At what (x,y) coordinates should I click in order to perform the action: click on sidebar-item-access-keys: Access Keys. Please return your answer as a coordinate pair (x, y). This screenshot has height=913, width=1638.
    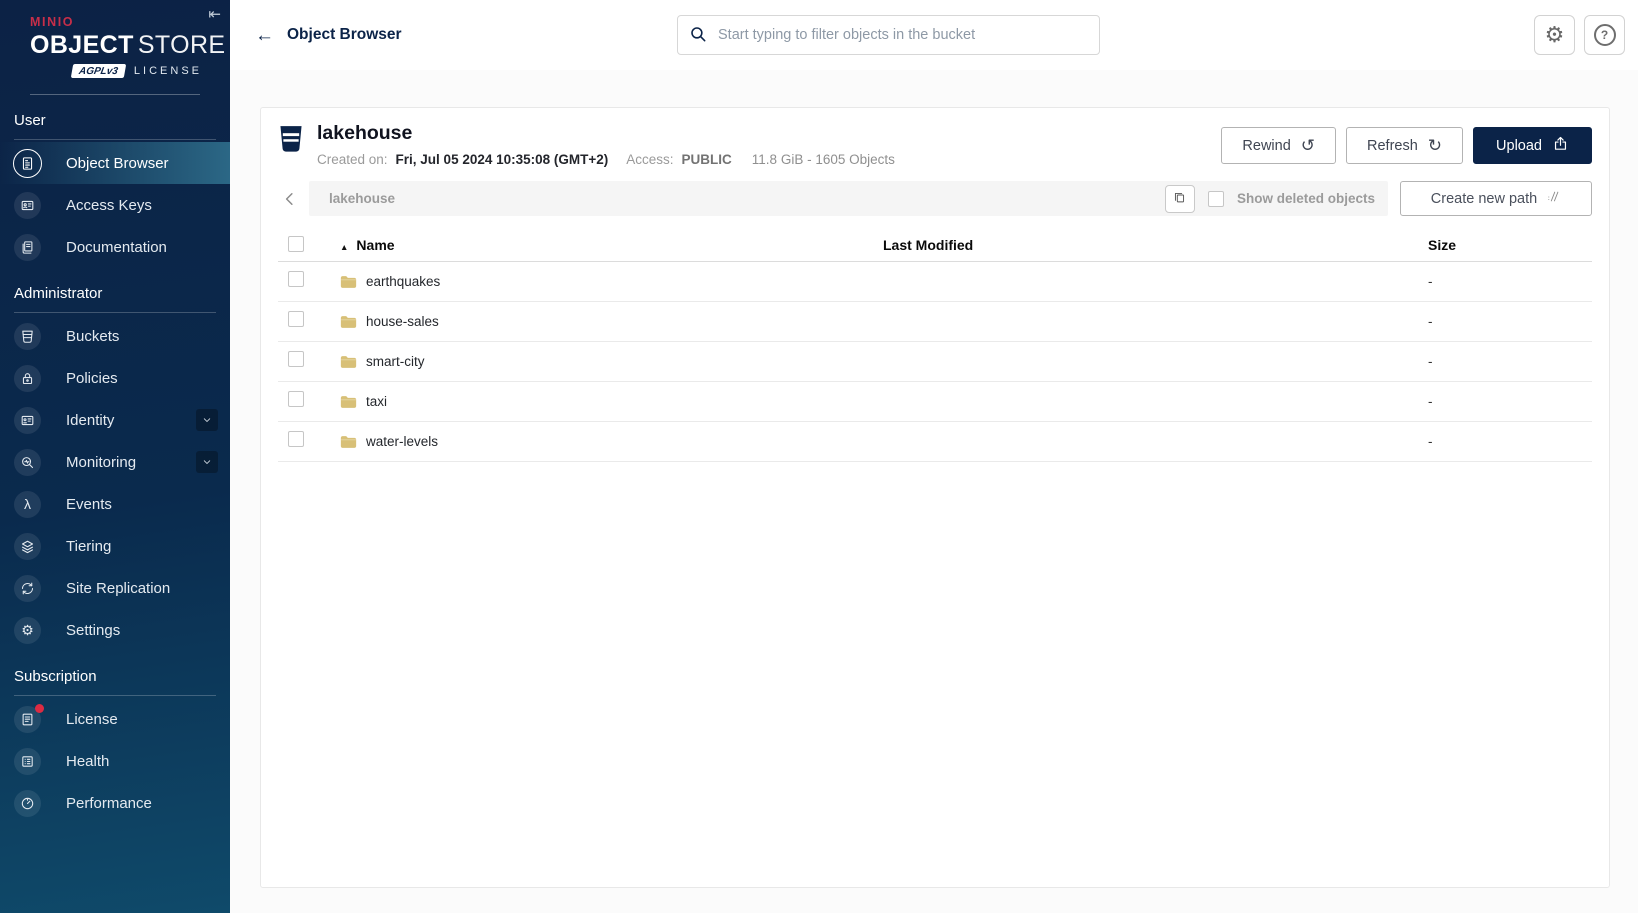
    Looking at the image, I should click on (115, 205).